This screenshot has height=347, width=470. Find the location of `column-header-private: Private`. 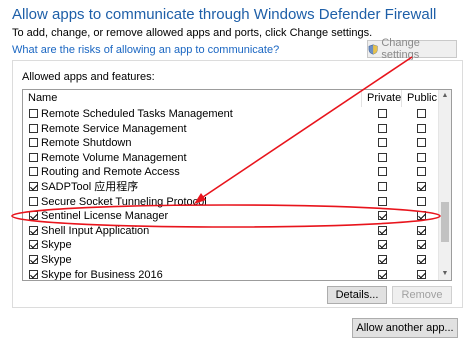

column-header-private: Private is located at coordinates (384, 98).